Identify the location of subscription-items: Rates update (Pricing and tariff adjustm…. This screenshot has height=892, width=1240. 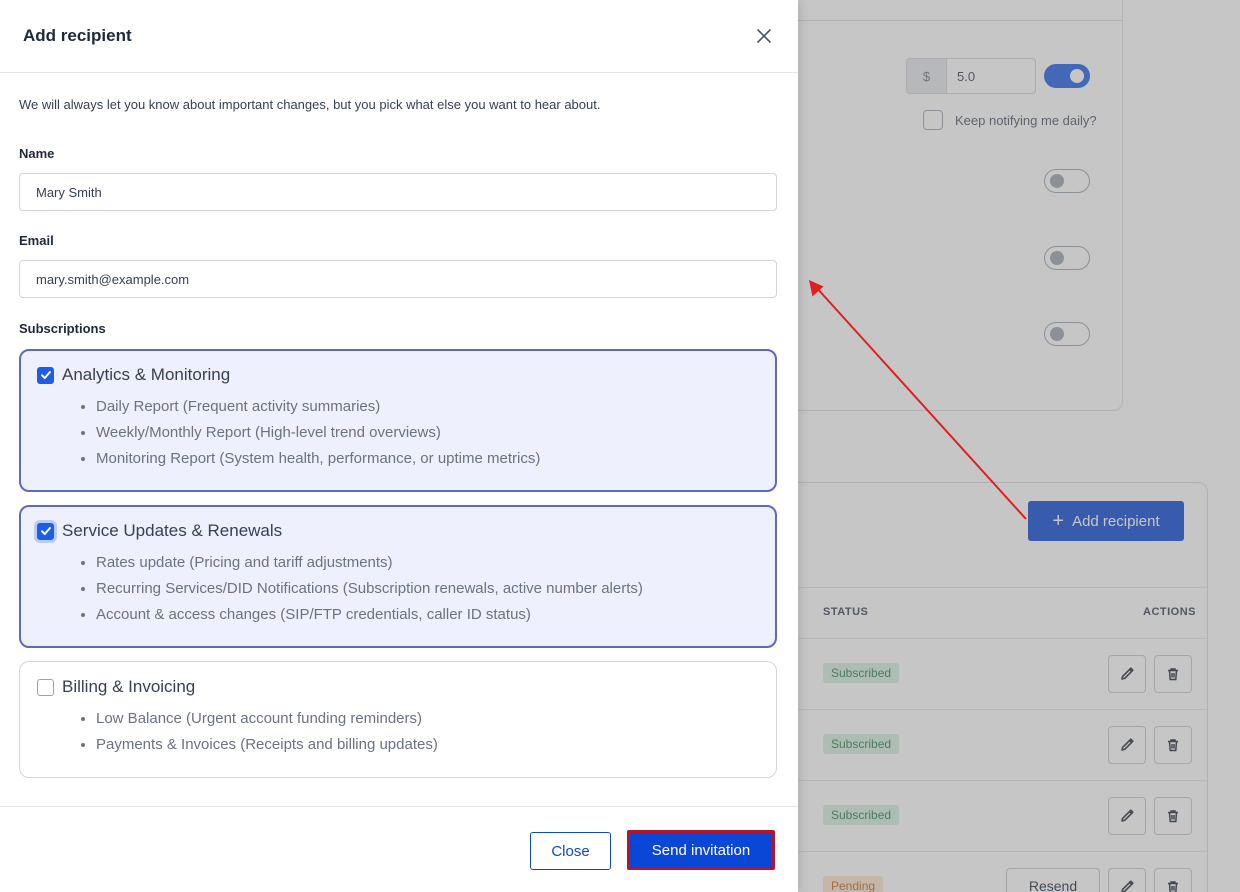
(428, 589).